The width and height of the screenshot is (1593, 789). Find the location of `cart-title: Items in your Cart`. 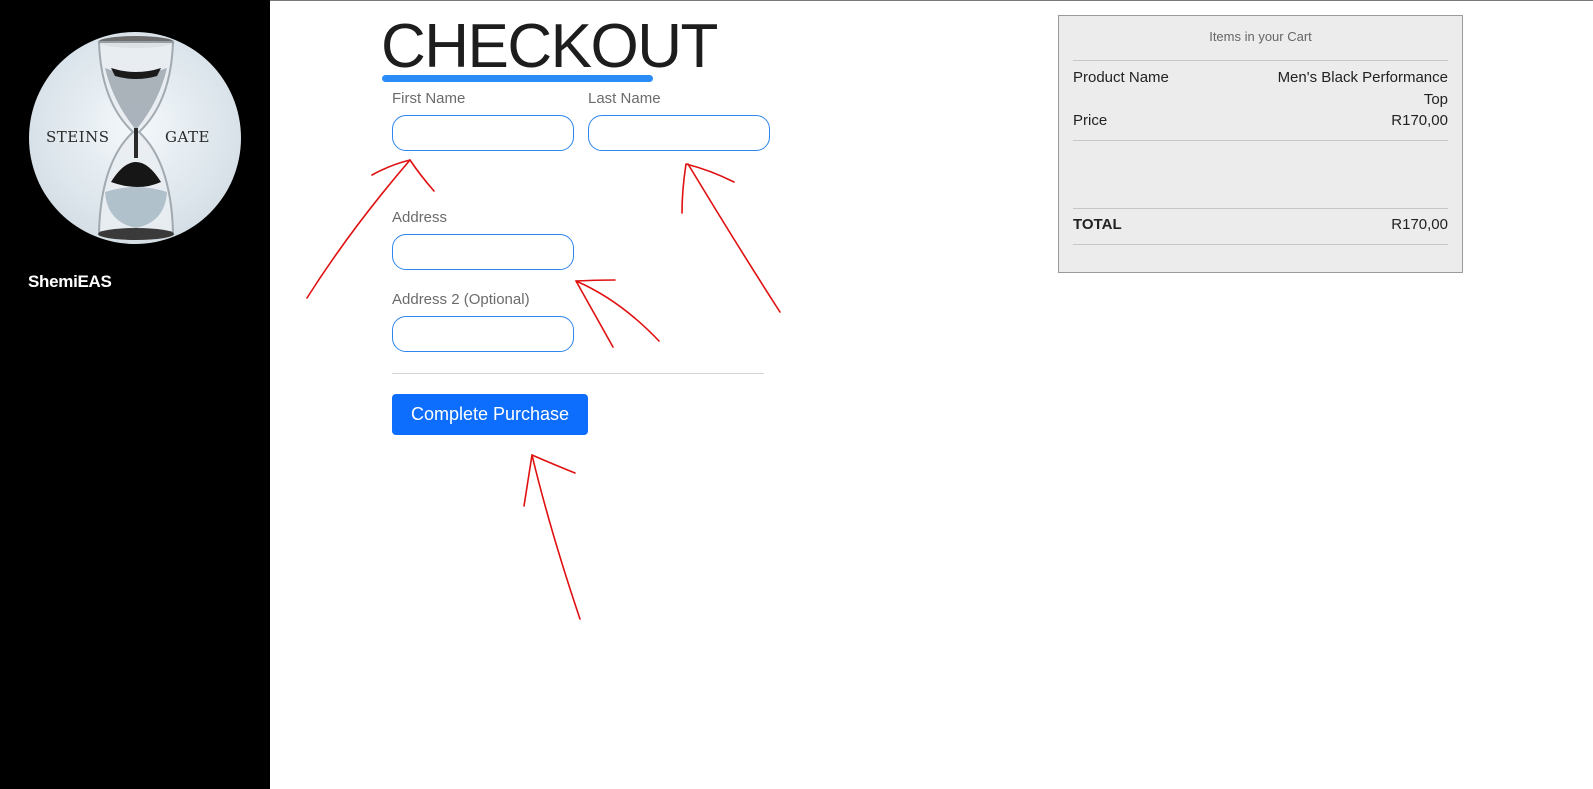

cart-title: Items in your Cart is located at coordinates (1260, 36).